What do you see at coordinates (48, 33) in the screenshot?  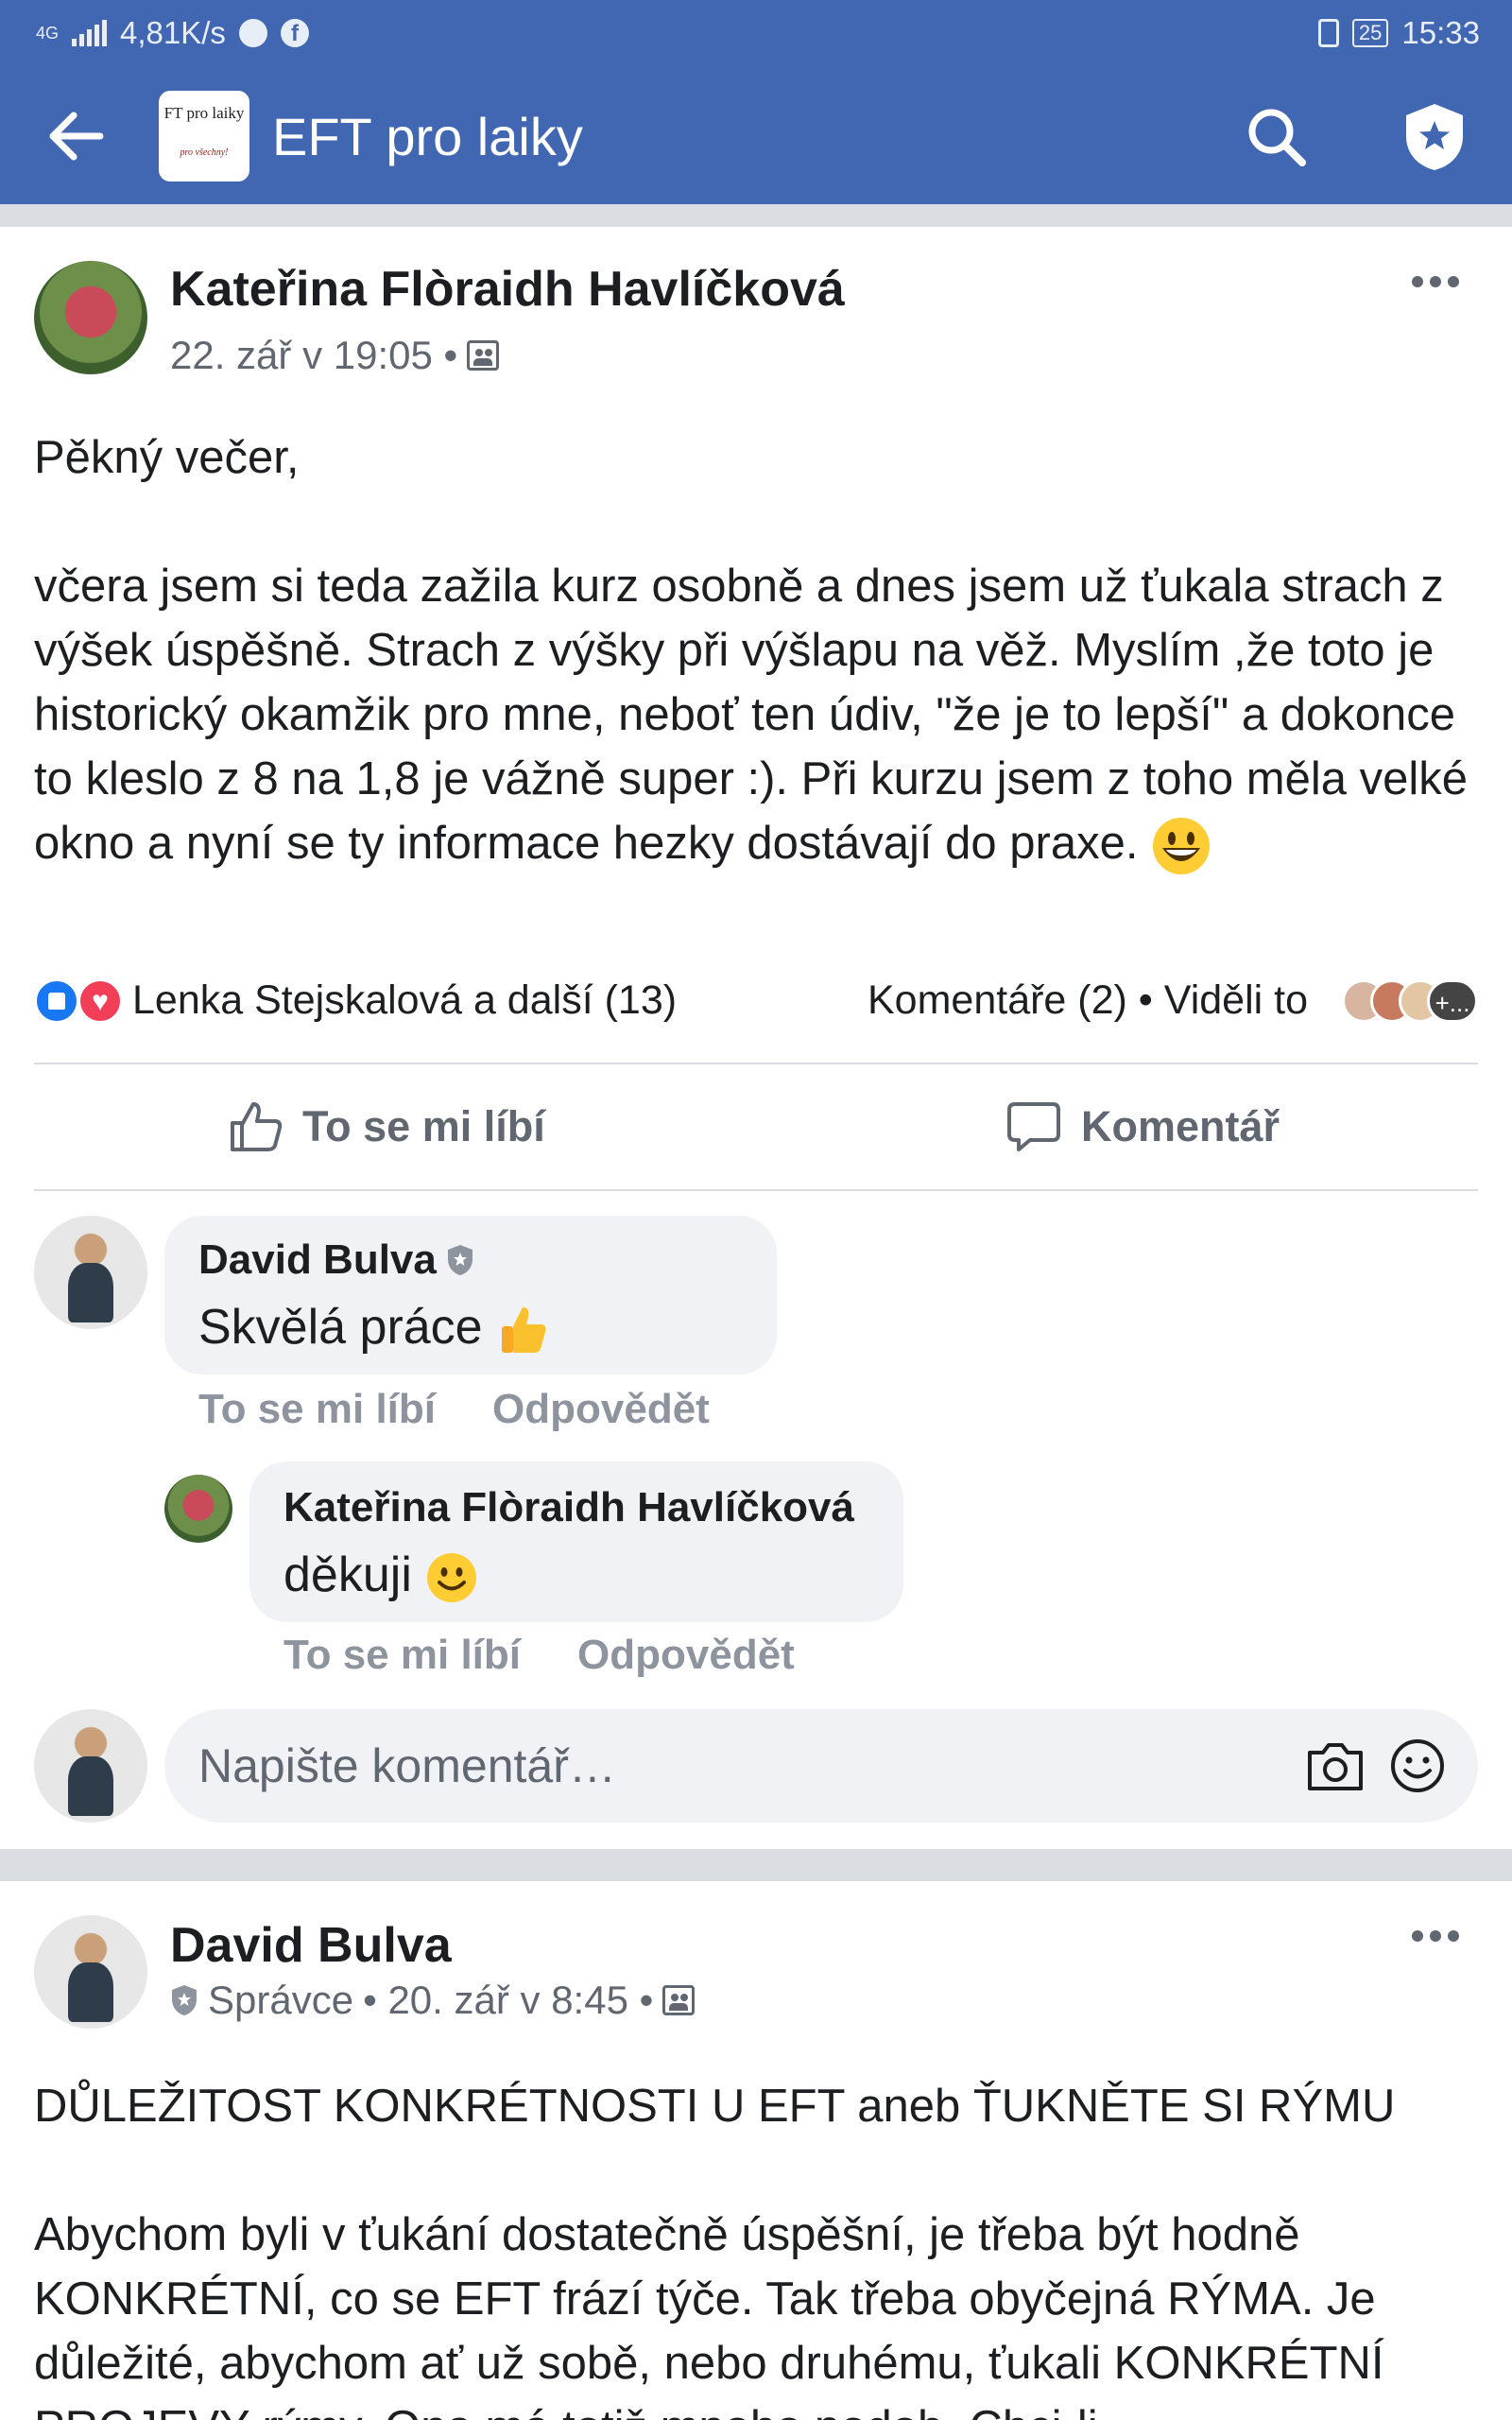 I see `network-type: 4G` at bounding box center [48, 33].